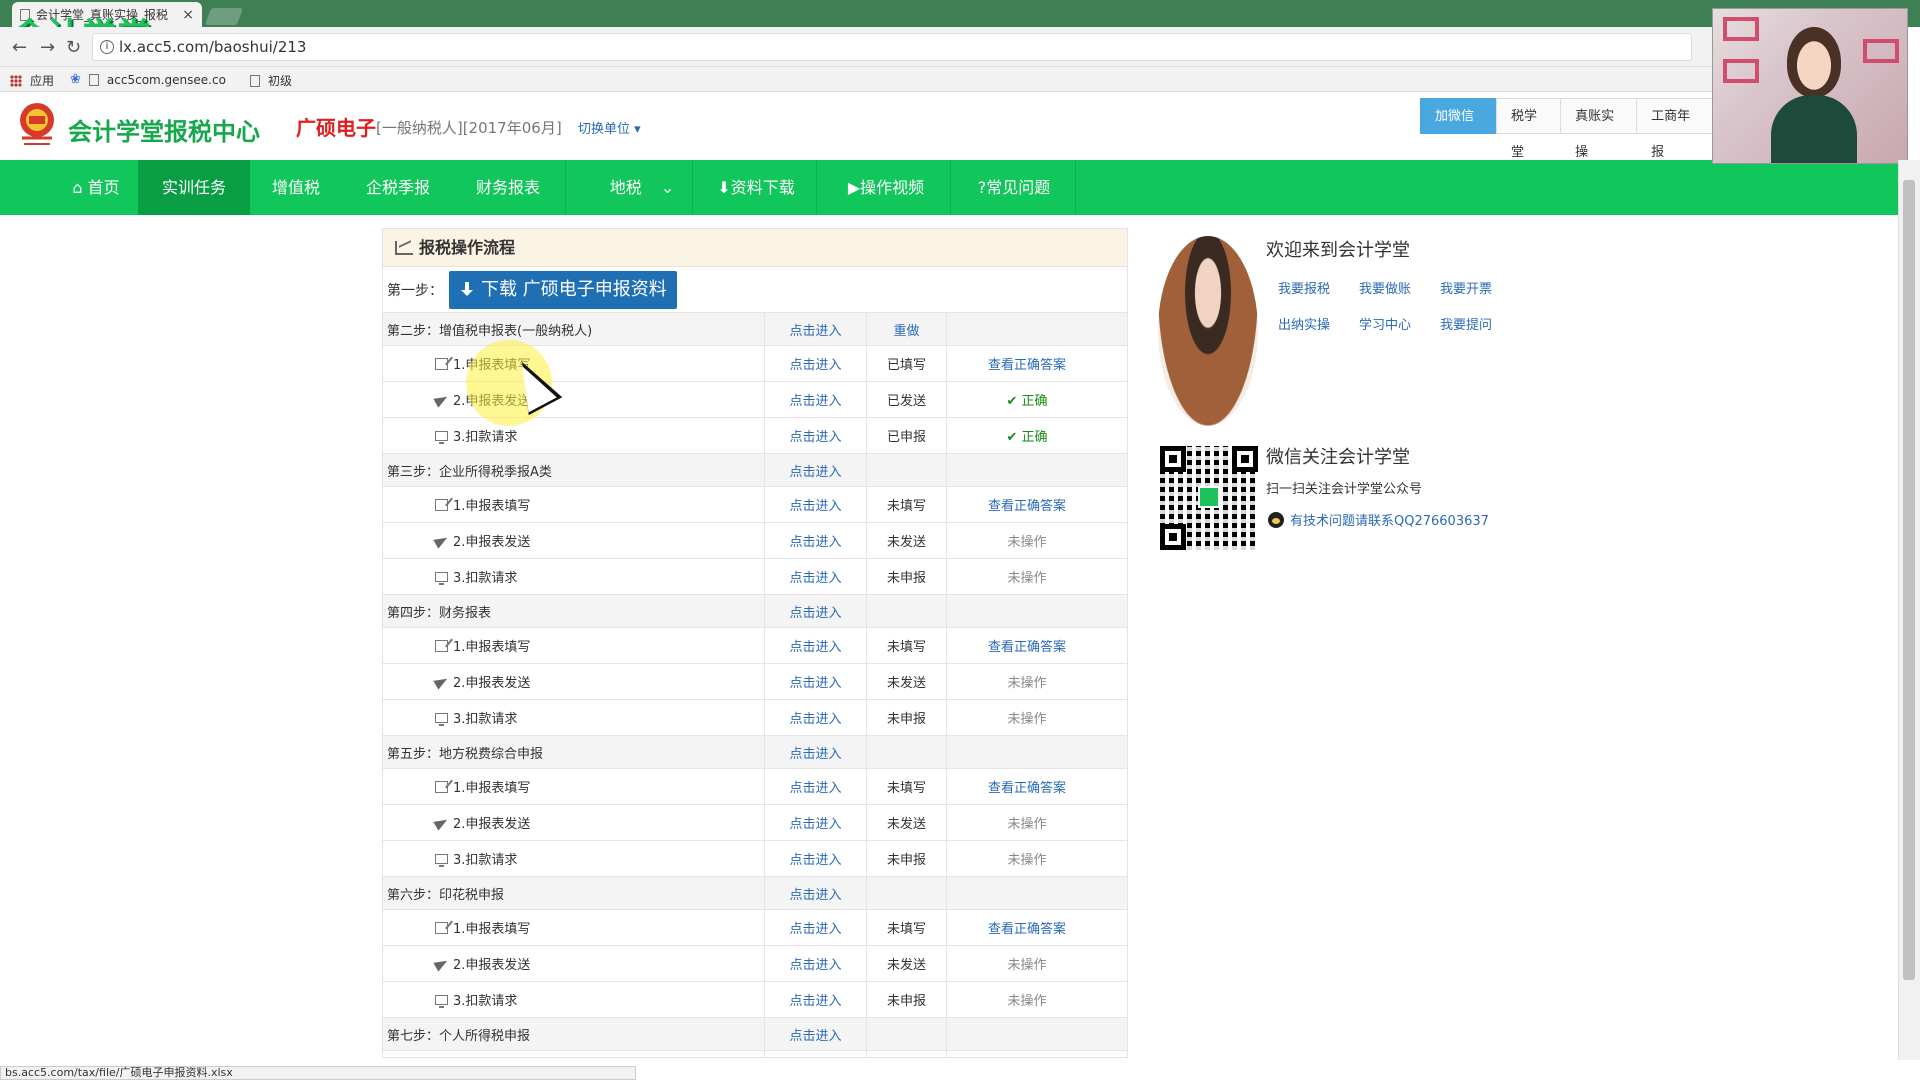 The height and width of the screenshot is (1080, 1920). I want to click on sub-step-label: 2.申报表发送, so click(574, 540).